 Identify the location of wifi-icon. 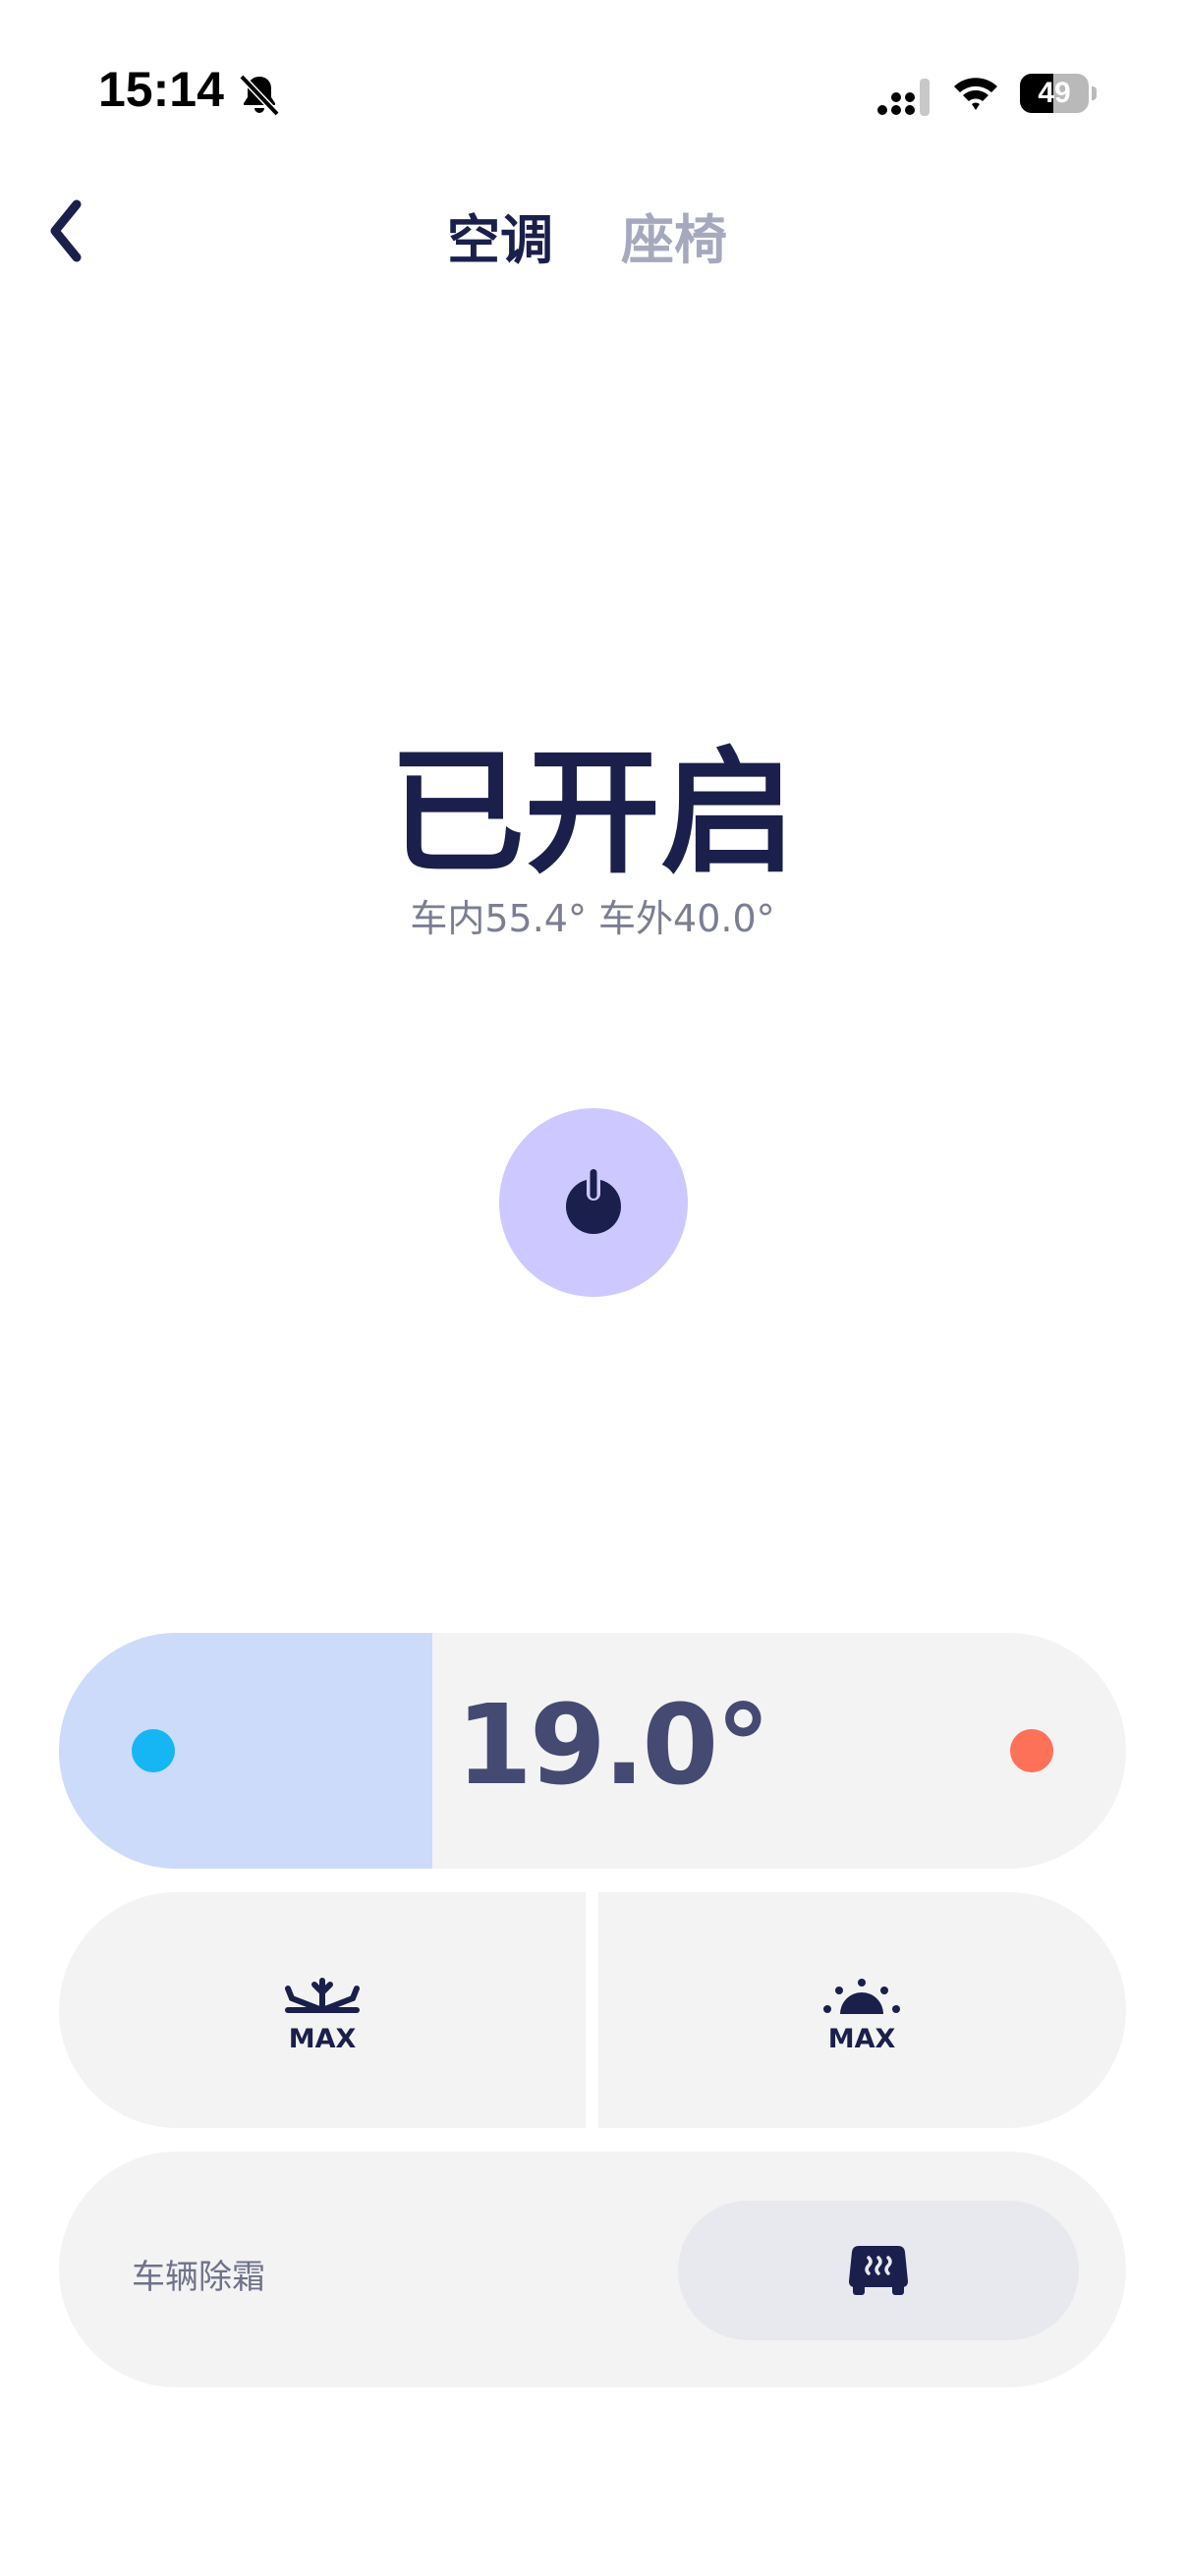
(976, 94).